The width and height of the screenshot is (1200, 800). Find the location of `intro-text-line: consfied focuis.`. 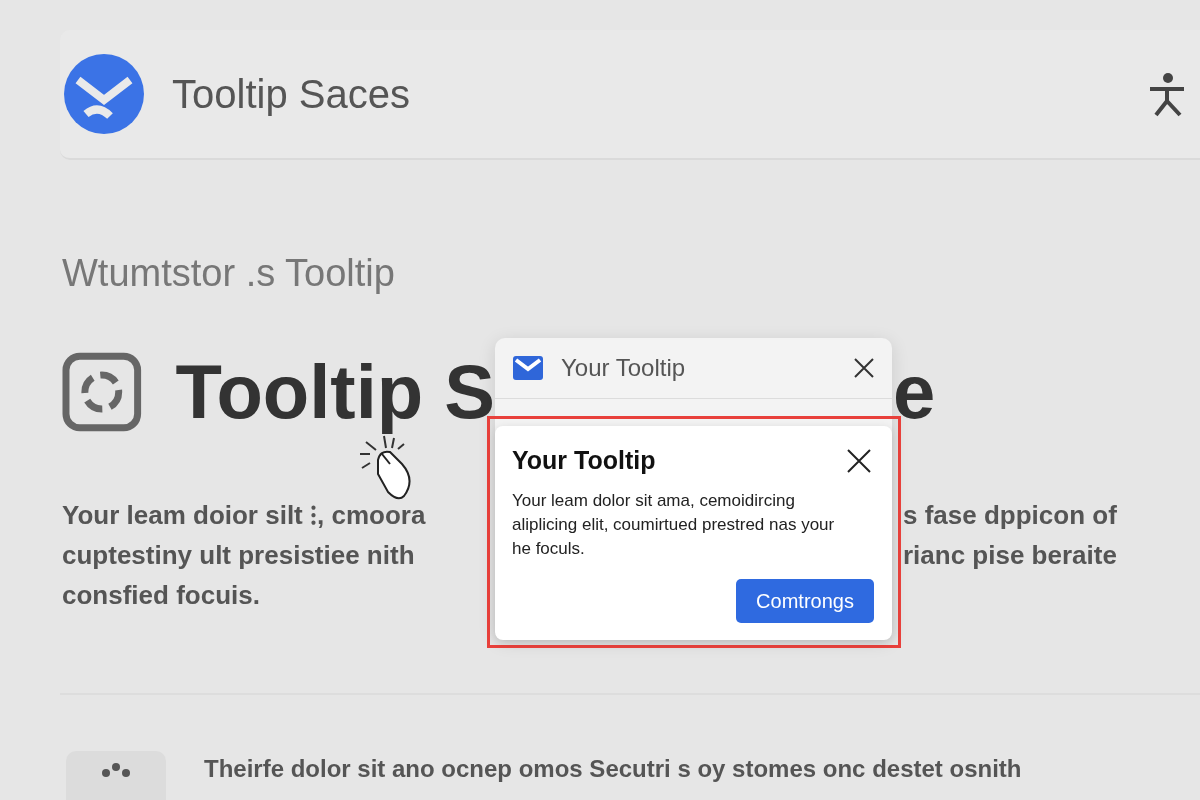

intro-text-line: consfied focuis. is located at coordinates (161, 595).